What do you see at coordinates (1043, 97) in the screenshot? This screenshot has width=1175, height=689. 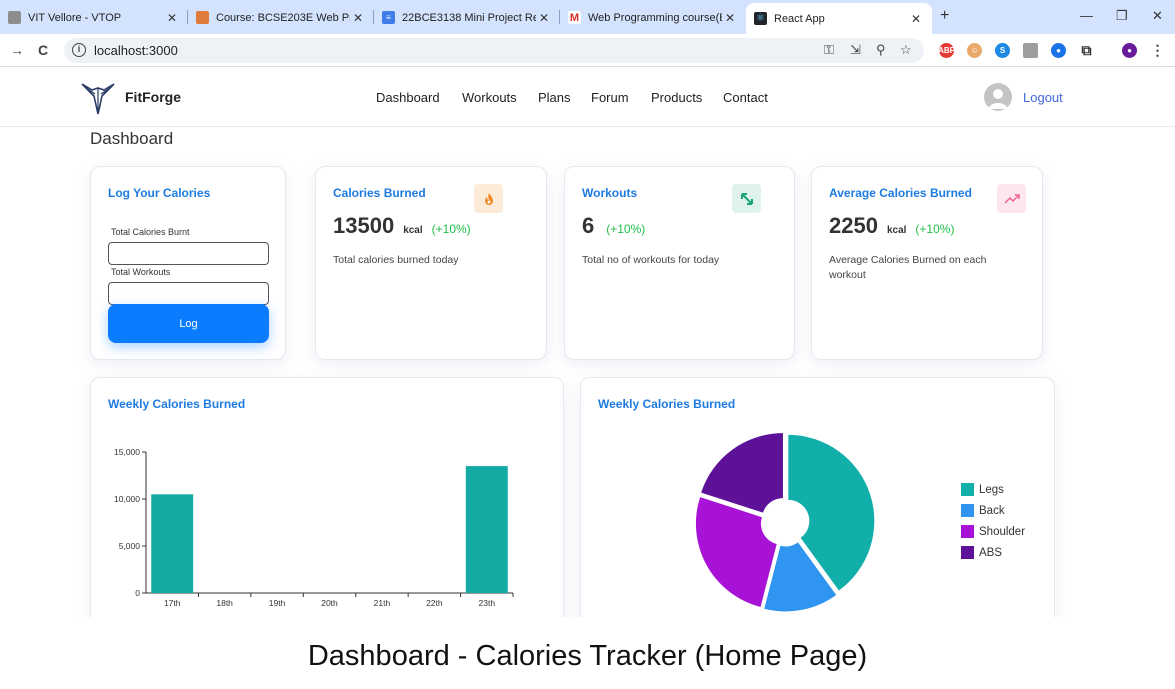 I see `logout-link: Logout` at bounding box center [1043, 97].